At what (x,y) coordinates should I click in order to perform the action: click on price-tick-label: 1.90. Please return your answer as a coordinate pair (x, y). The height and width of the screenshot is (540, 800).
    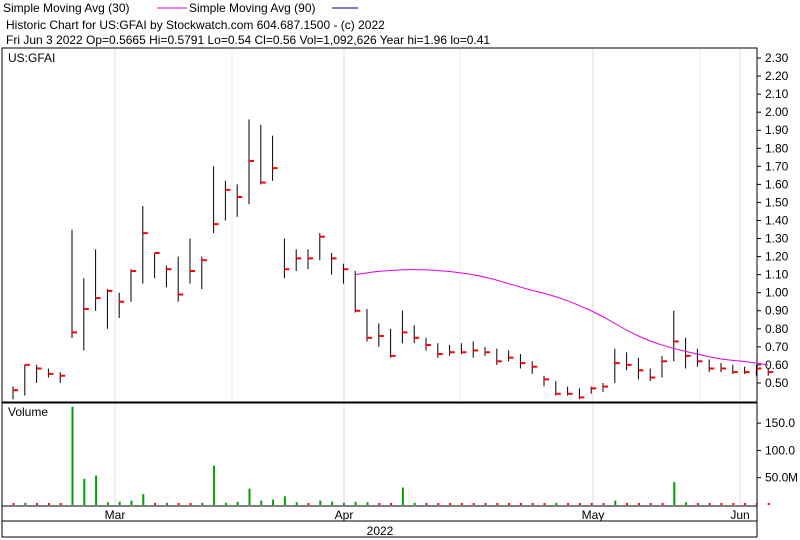
    Looking at the image, I should click on (777, 130).